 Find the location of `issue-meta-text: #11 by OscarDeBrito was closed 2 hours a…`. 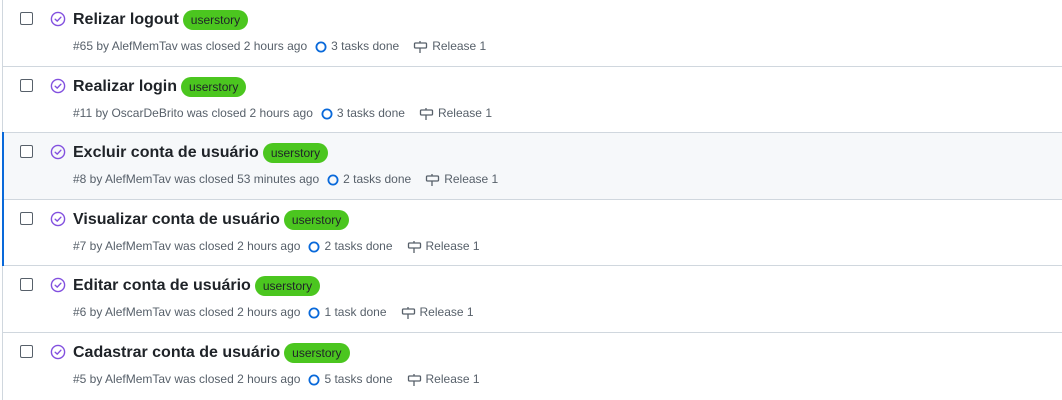

issue-meta-text: #11 by OscarDeBrito was closed 2 hours a… is located at coordinates (193, 112).